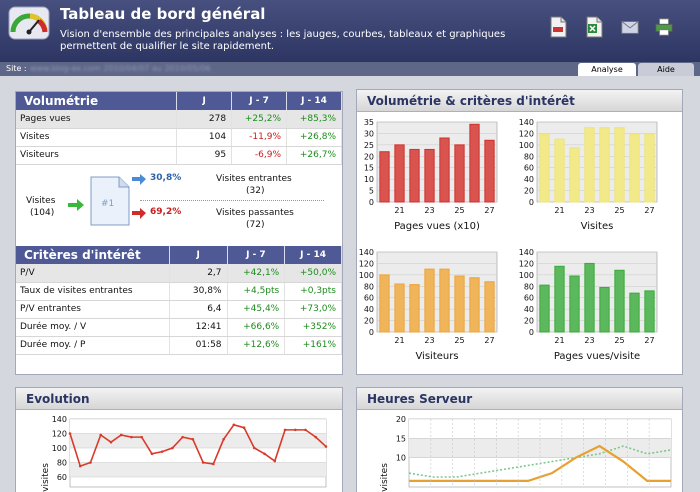 This screenshot has width=700, height=492. I want to click on print-icon, so click(664, 27).